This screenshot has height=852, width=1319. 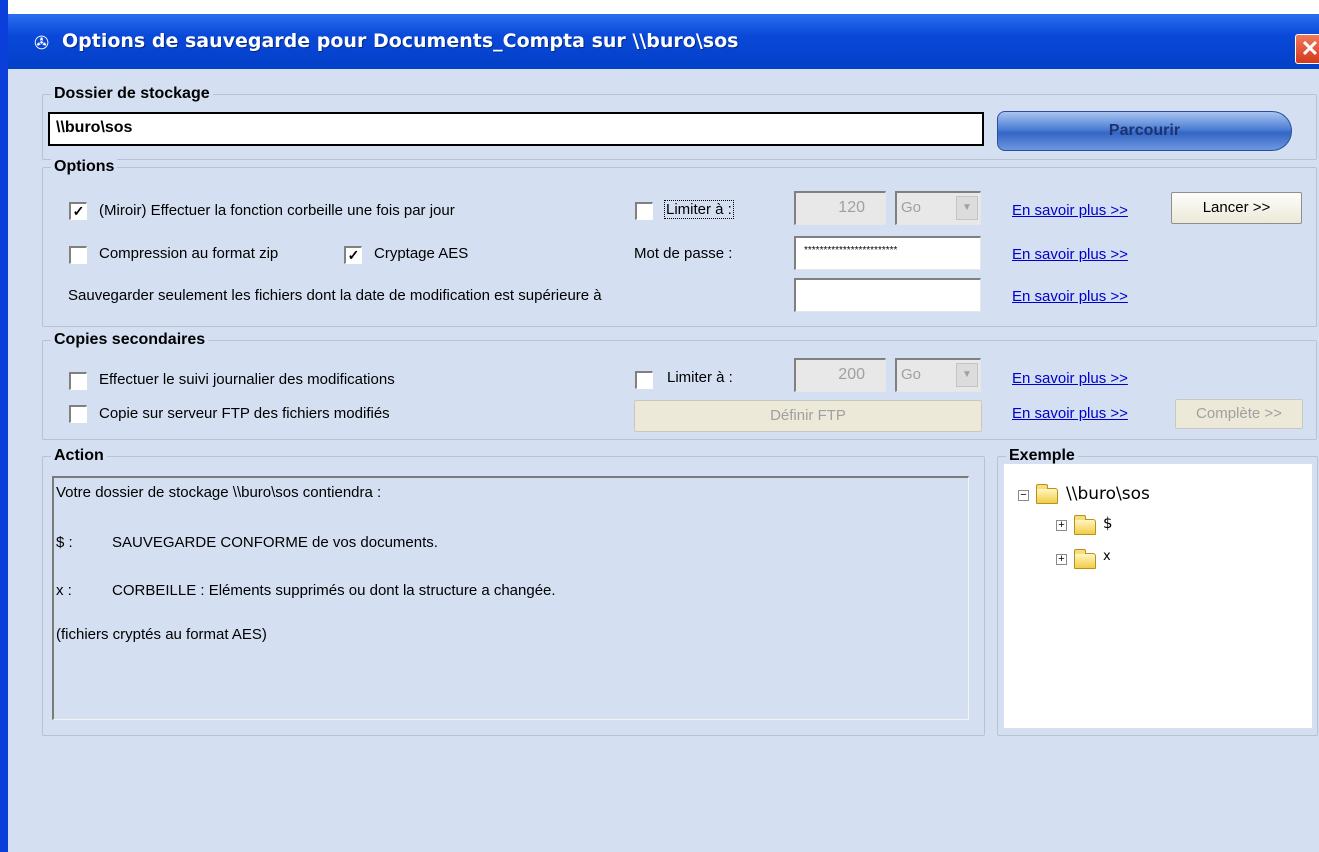 What do you see at coordinates (1107, 556) in the screenshot?
I see `tree-child-label: x` at bounding box center [1107, 556].